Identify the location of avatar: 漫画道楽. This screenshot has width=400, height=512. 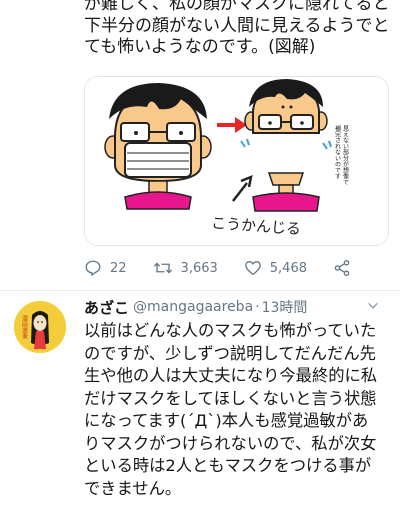
(40, 327).